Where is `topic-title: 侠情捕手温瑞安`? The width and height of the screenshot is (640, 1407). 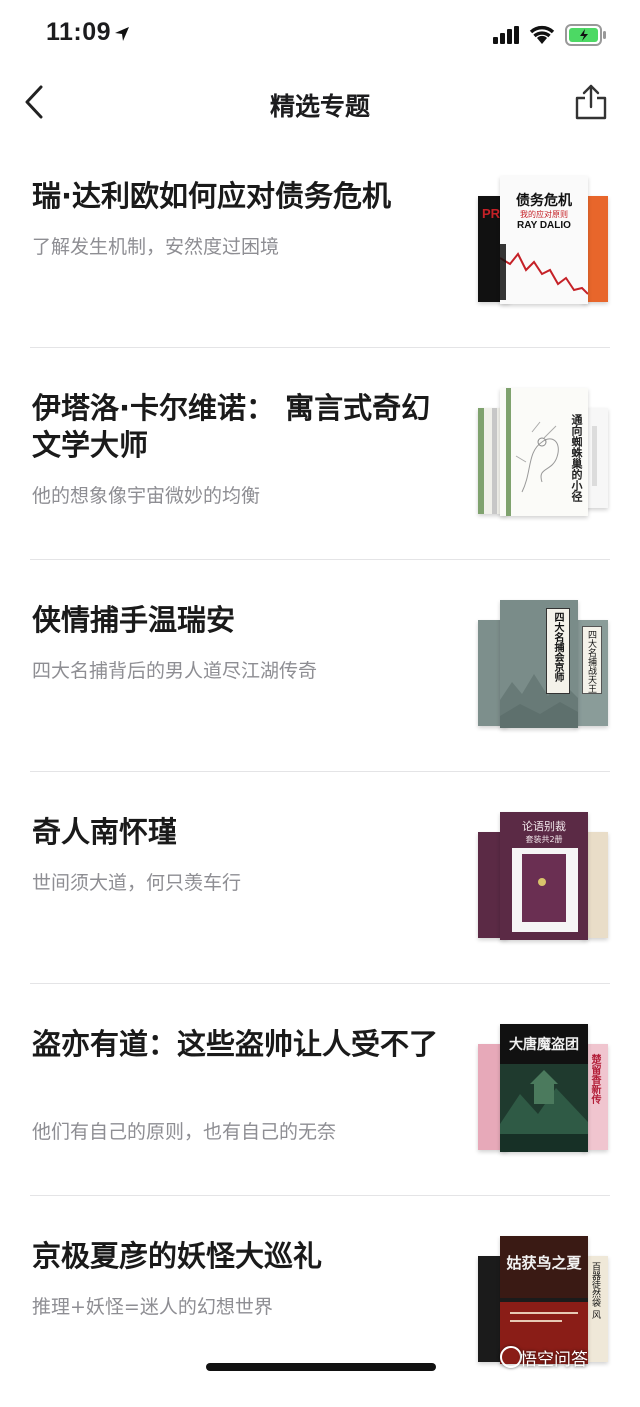
topic-title: 侠情捕手温瑞安 is located at coordinates (134, 620).